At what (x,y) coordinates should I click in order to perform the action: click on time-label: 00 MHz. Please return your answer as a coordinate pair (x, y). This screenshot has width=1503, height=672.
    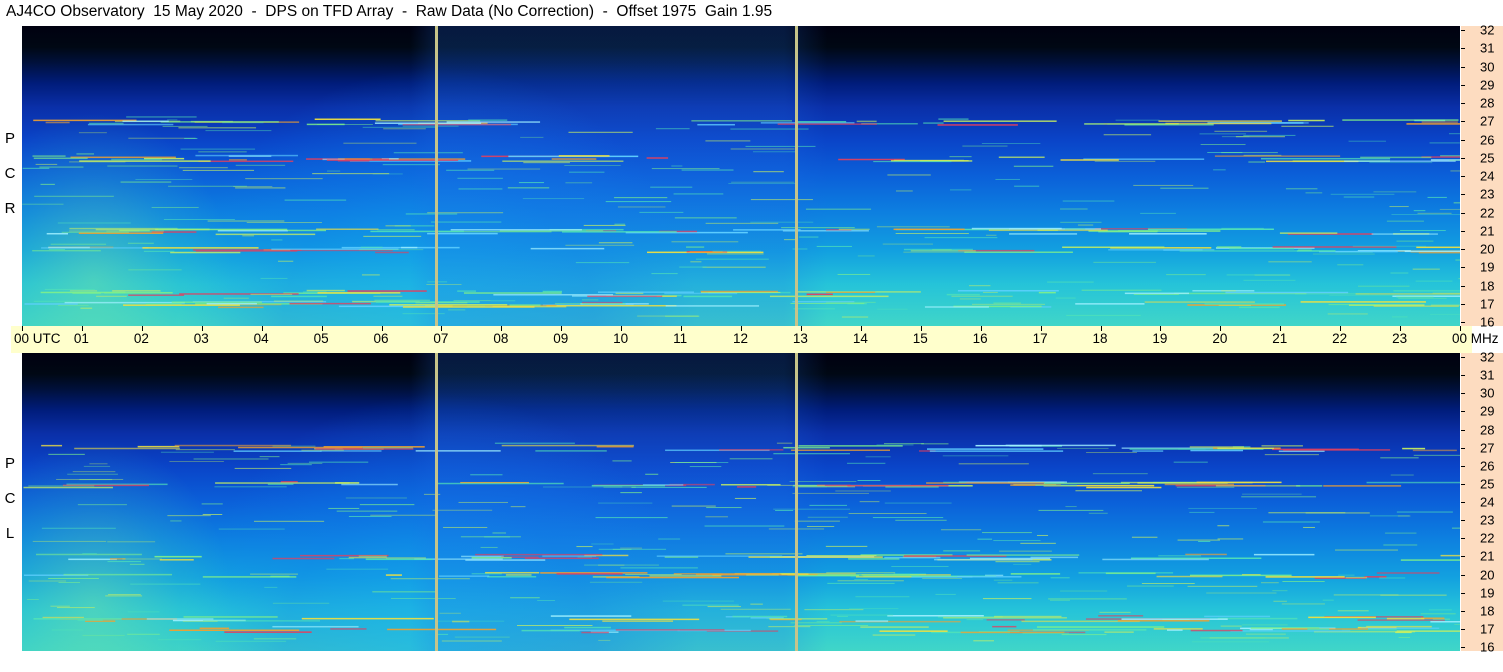
    Looking at the image, I should click on (1475, 338).